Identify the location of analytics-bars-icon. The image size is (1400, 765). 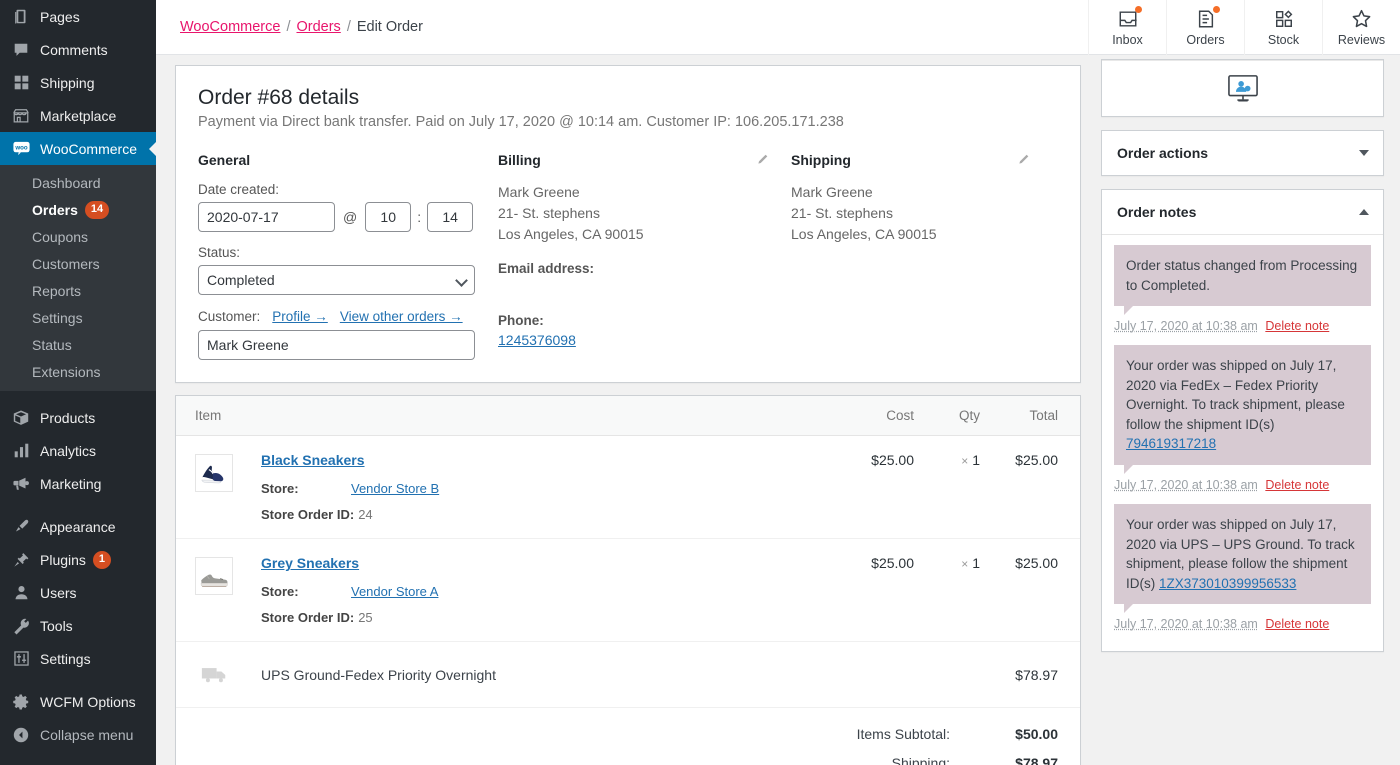
(21, 451).